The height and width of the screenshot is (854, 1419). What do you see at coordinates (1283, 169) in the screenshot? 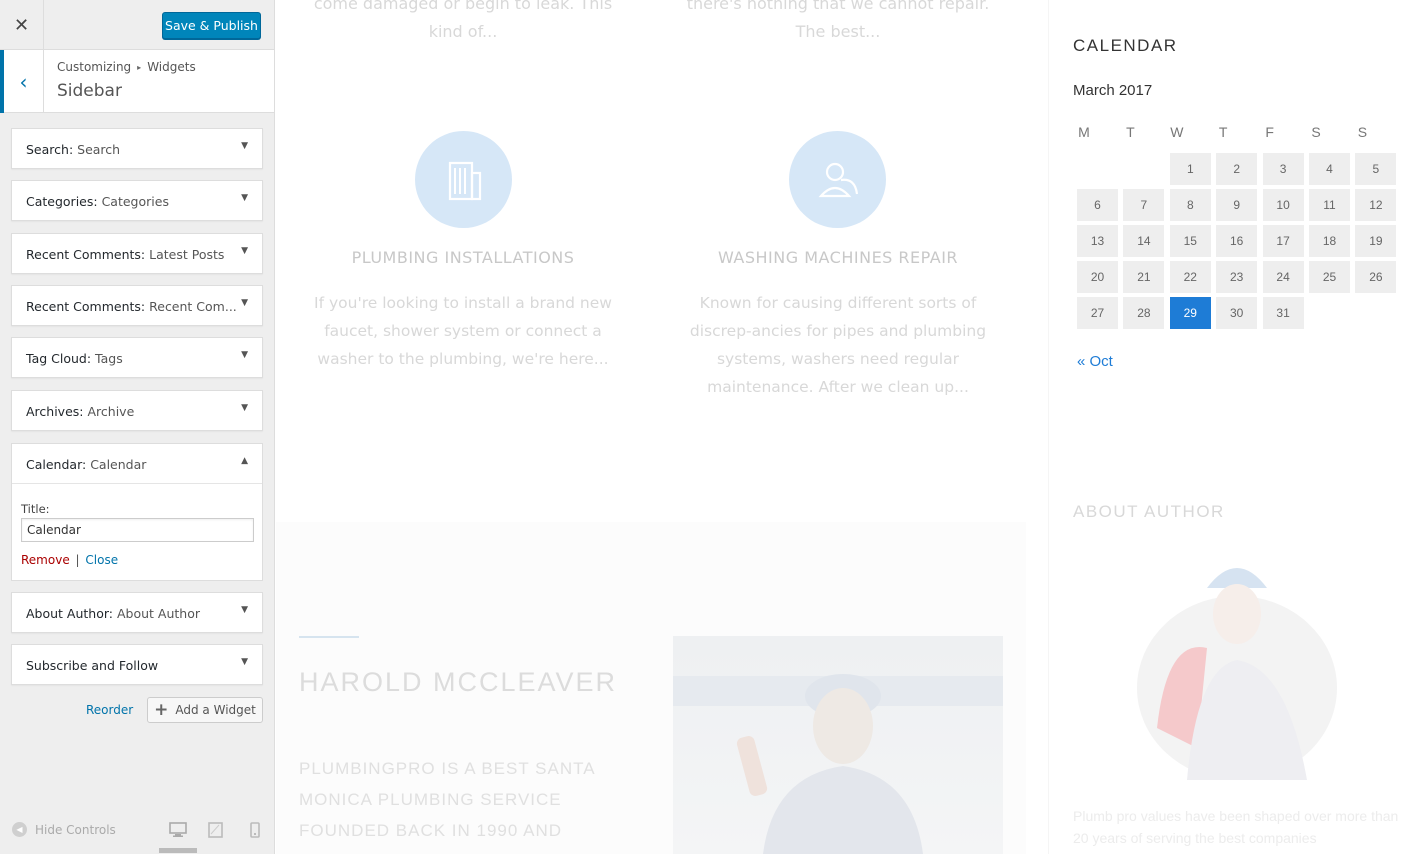
I see `calendar-day: 3` at bounding box center [1283, 169].